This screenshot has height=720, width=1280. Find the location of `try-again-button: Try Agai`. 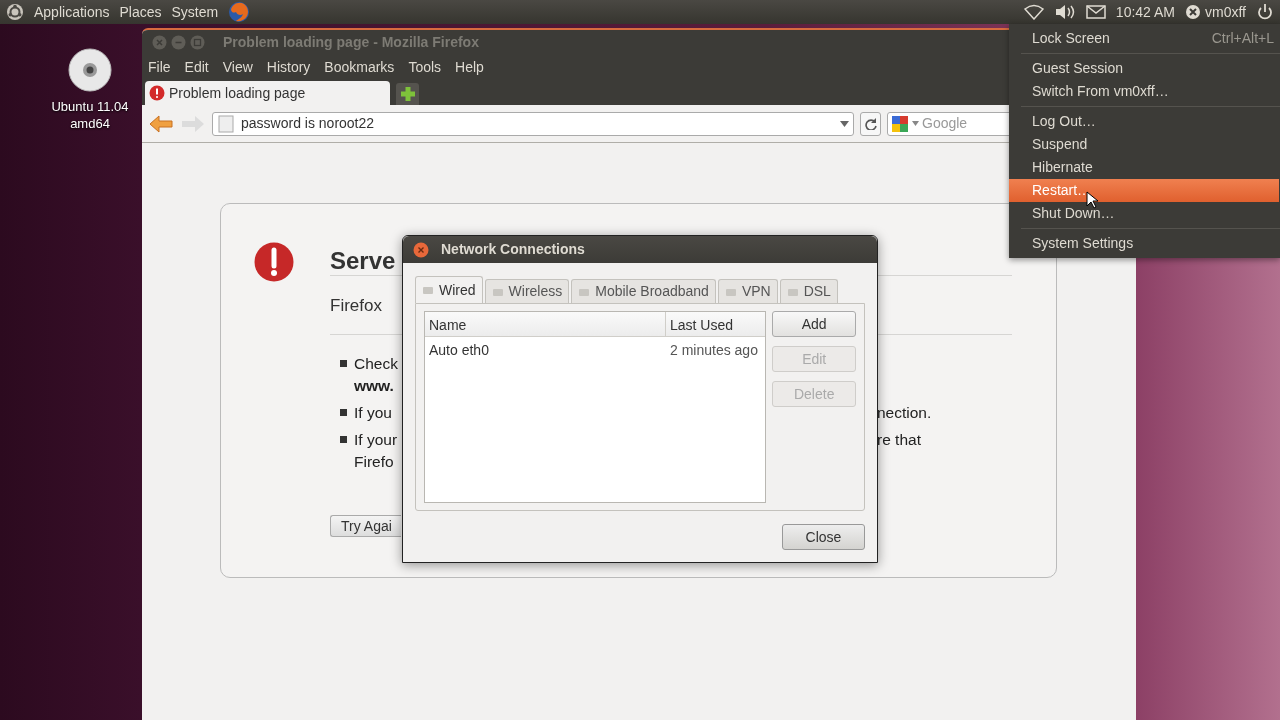

try-again-button: Try Agai is located at coordinates (365, 525).